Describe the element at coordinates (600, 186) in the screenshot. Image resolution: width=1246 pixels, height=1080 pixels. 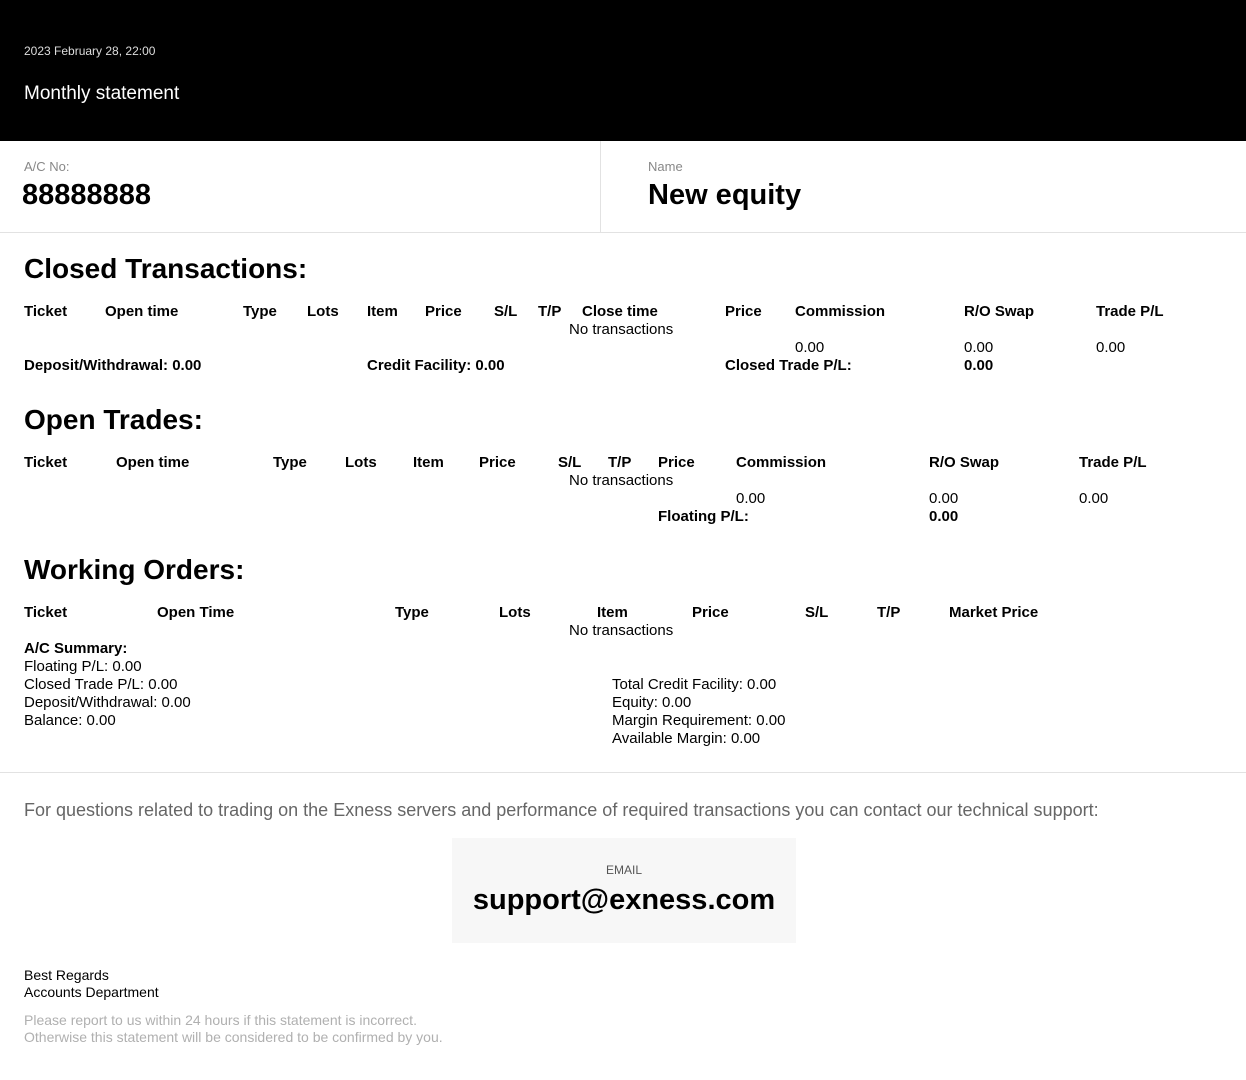
I see `info-divider` at that location.